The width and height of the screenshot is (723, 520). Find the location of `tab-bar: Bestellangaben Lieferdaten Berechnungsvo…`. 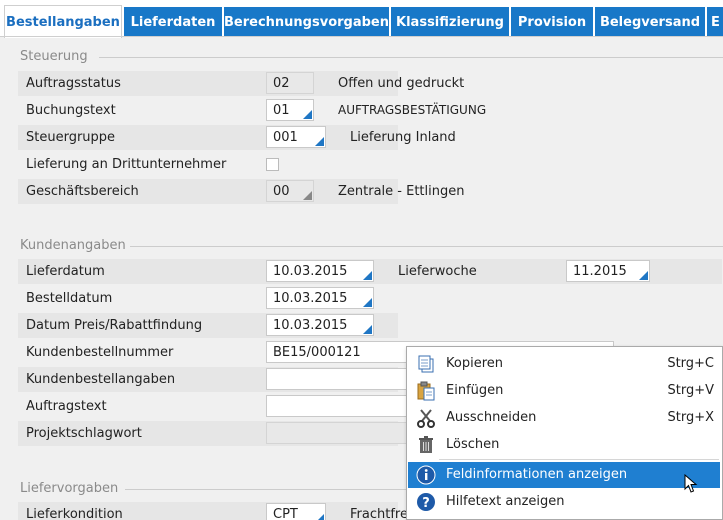

tab-bar: Bestellangaben Lieferdaten Berechnungsvo… is located at coordinates (361, 19).